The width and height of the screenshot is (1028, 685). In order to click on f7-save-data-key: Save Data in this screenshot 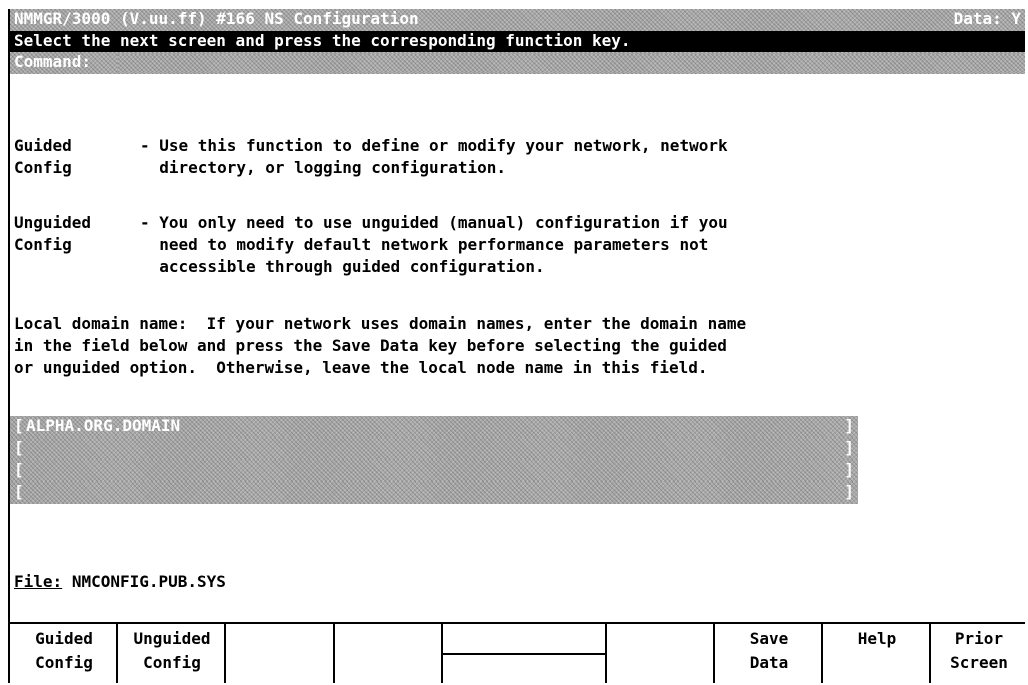, I will do `click(768, 653)`.